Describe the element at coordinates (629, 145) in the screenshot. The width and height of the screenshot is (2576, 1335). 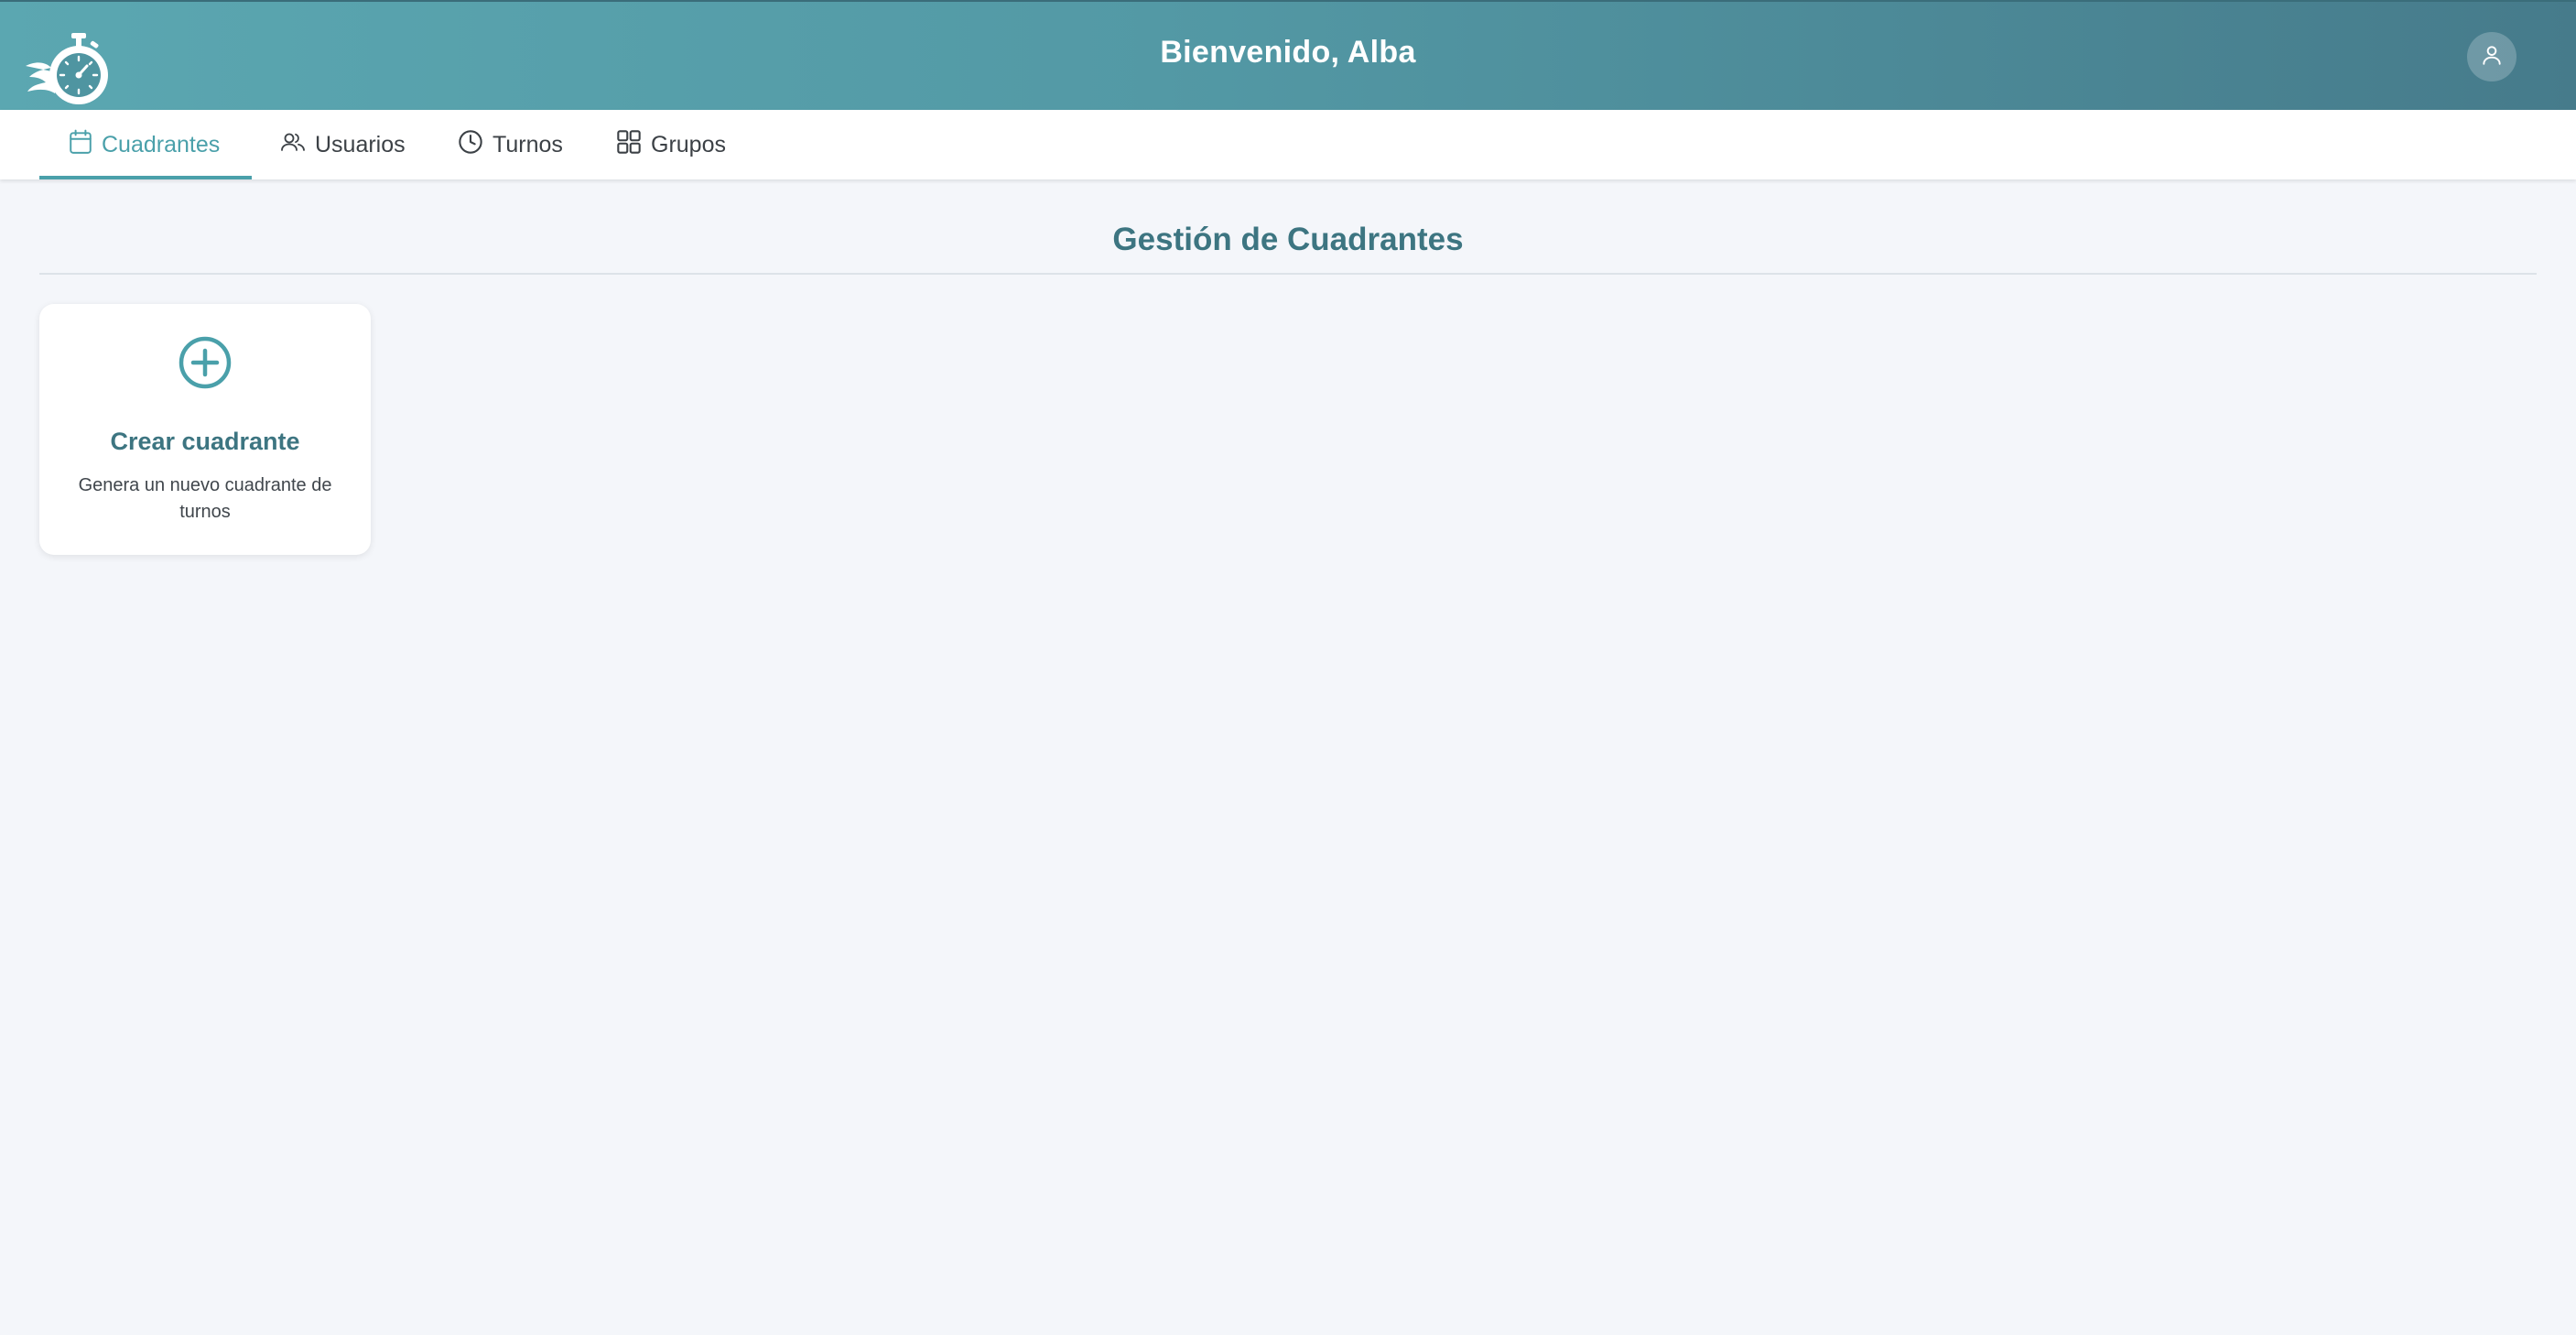
I see `grid-icon` at that location.